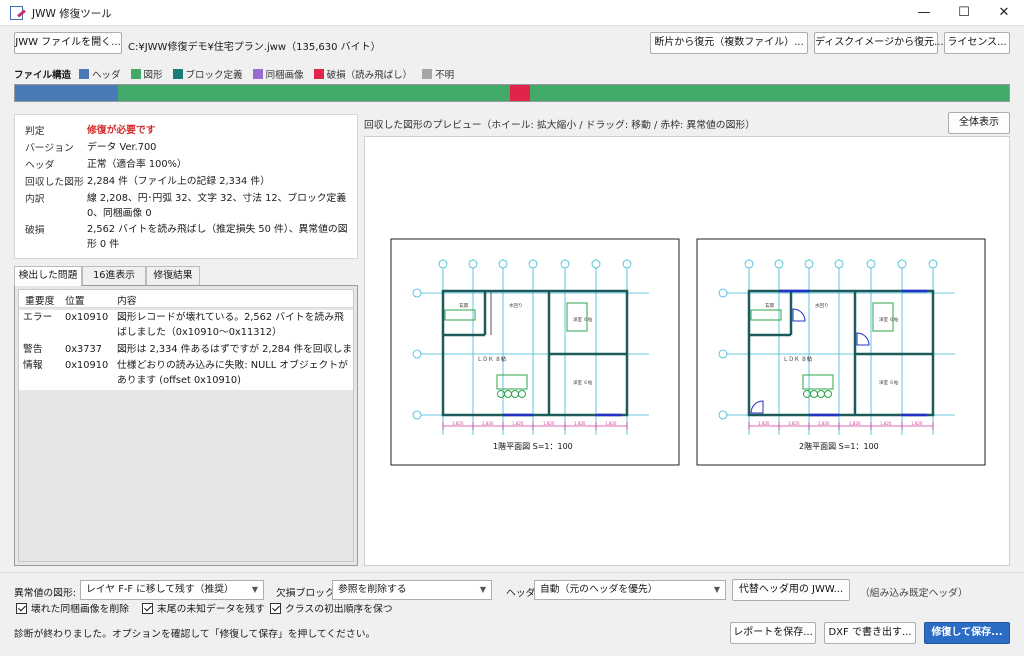 The image size is (1024, 656). Describe the element at coordinates (203, 608) in the screenshot. I see `keep-unknown-checkbox: 末尾の未知データを残す` at that location.